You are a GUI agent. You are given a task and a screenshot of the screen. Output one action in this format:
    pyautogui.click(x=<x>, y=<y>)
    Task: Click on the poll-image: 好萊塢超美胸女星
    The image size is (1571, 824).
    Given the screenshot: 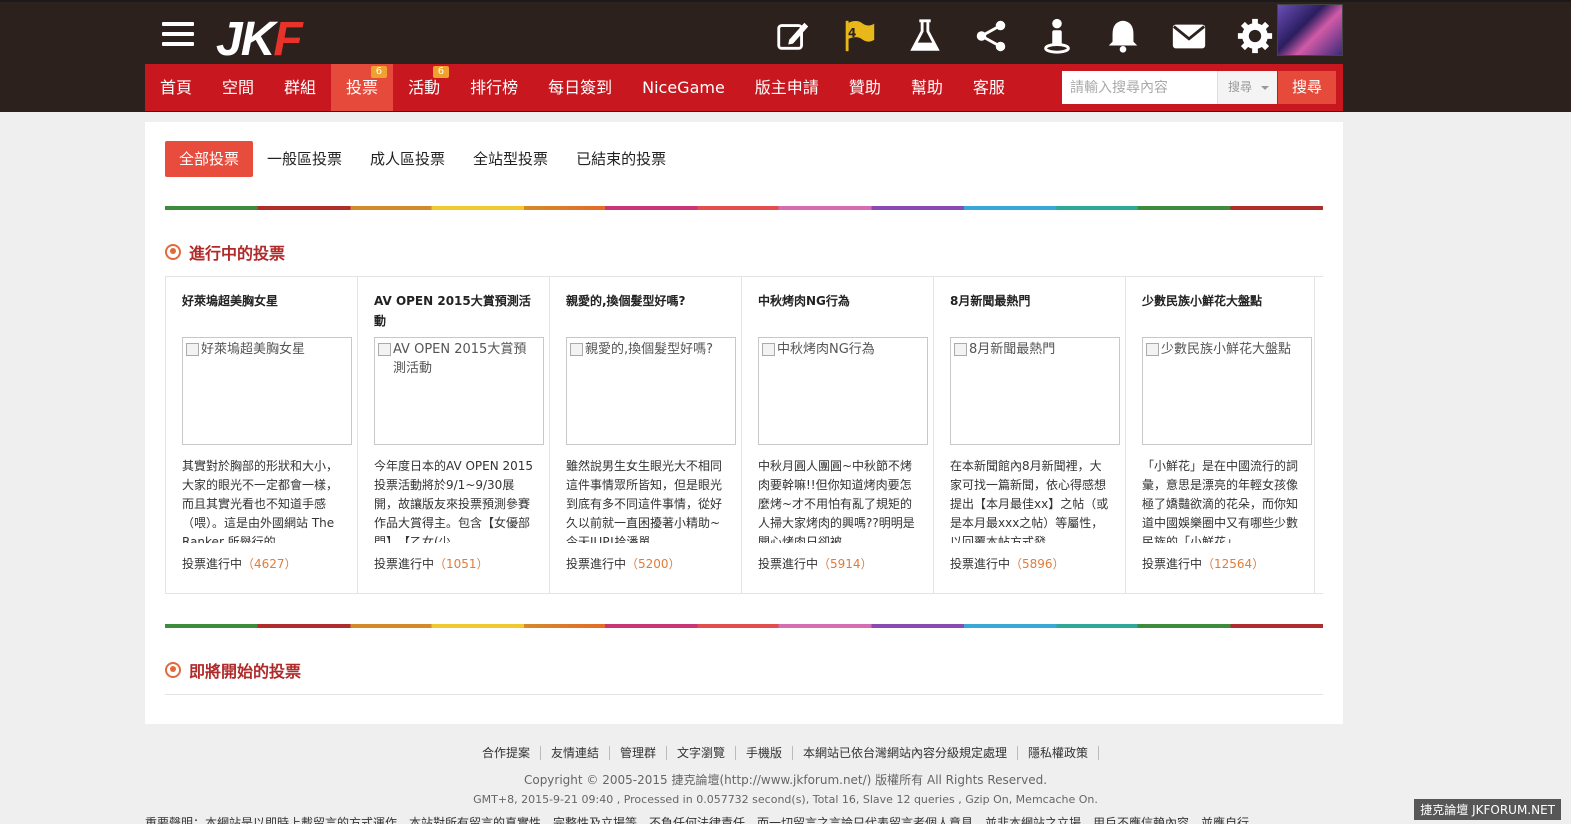 What is the action you would take?
    pyautogui.click(x=267, y=391)
    